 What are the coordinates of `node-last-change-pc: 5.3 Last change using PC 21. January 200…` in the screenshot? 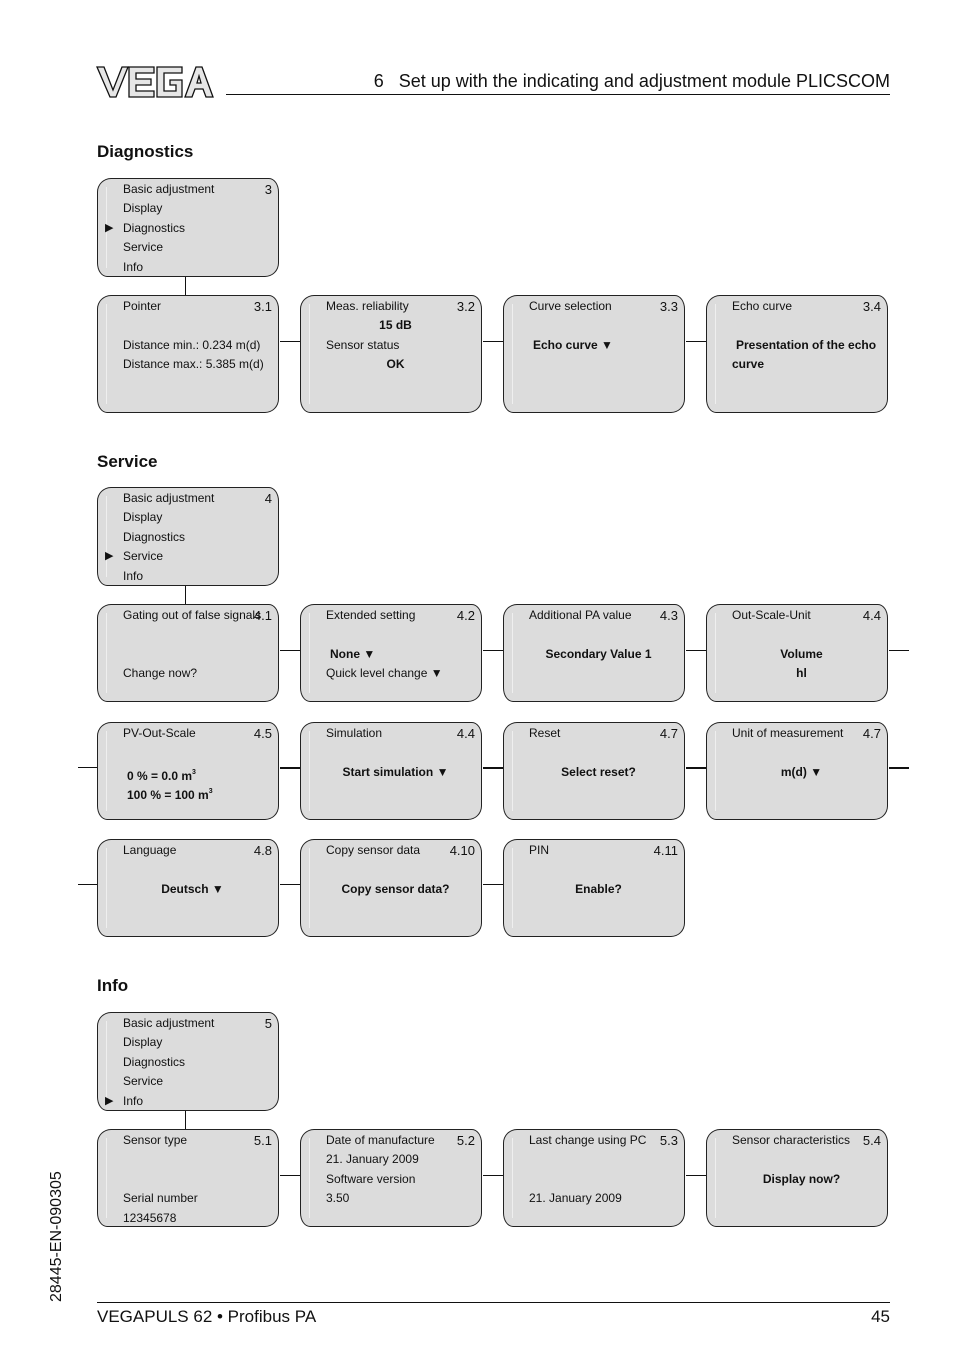 It's located at (594, 1178).